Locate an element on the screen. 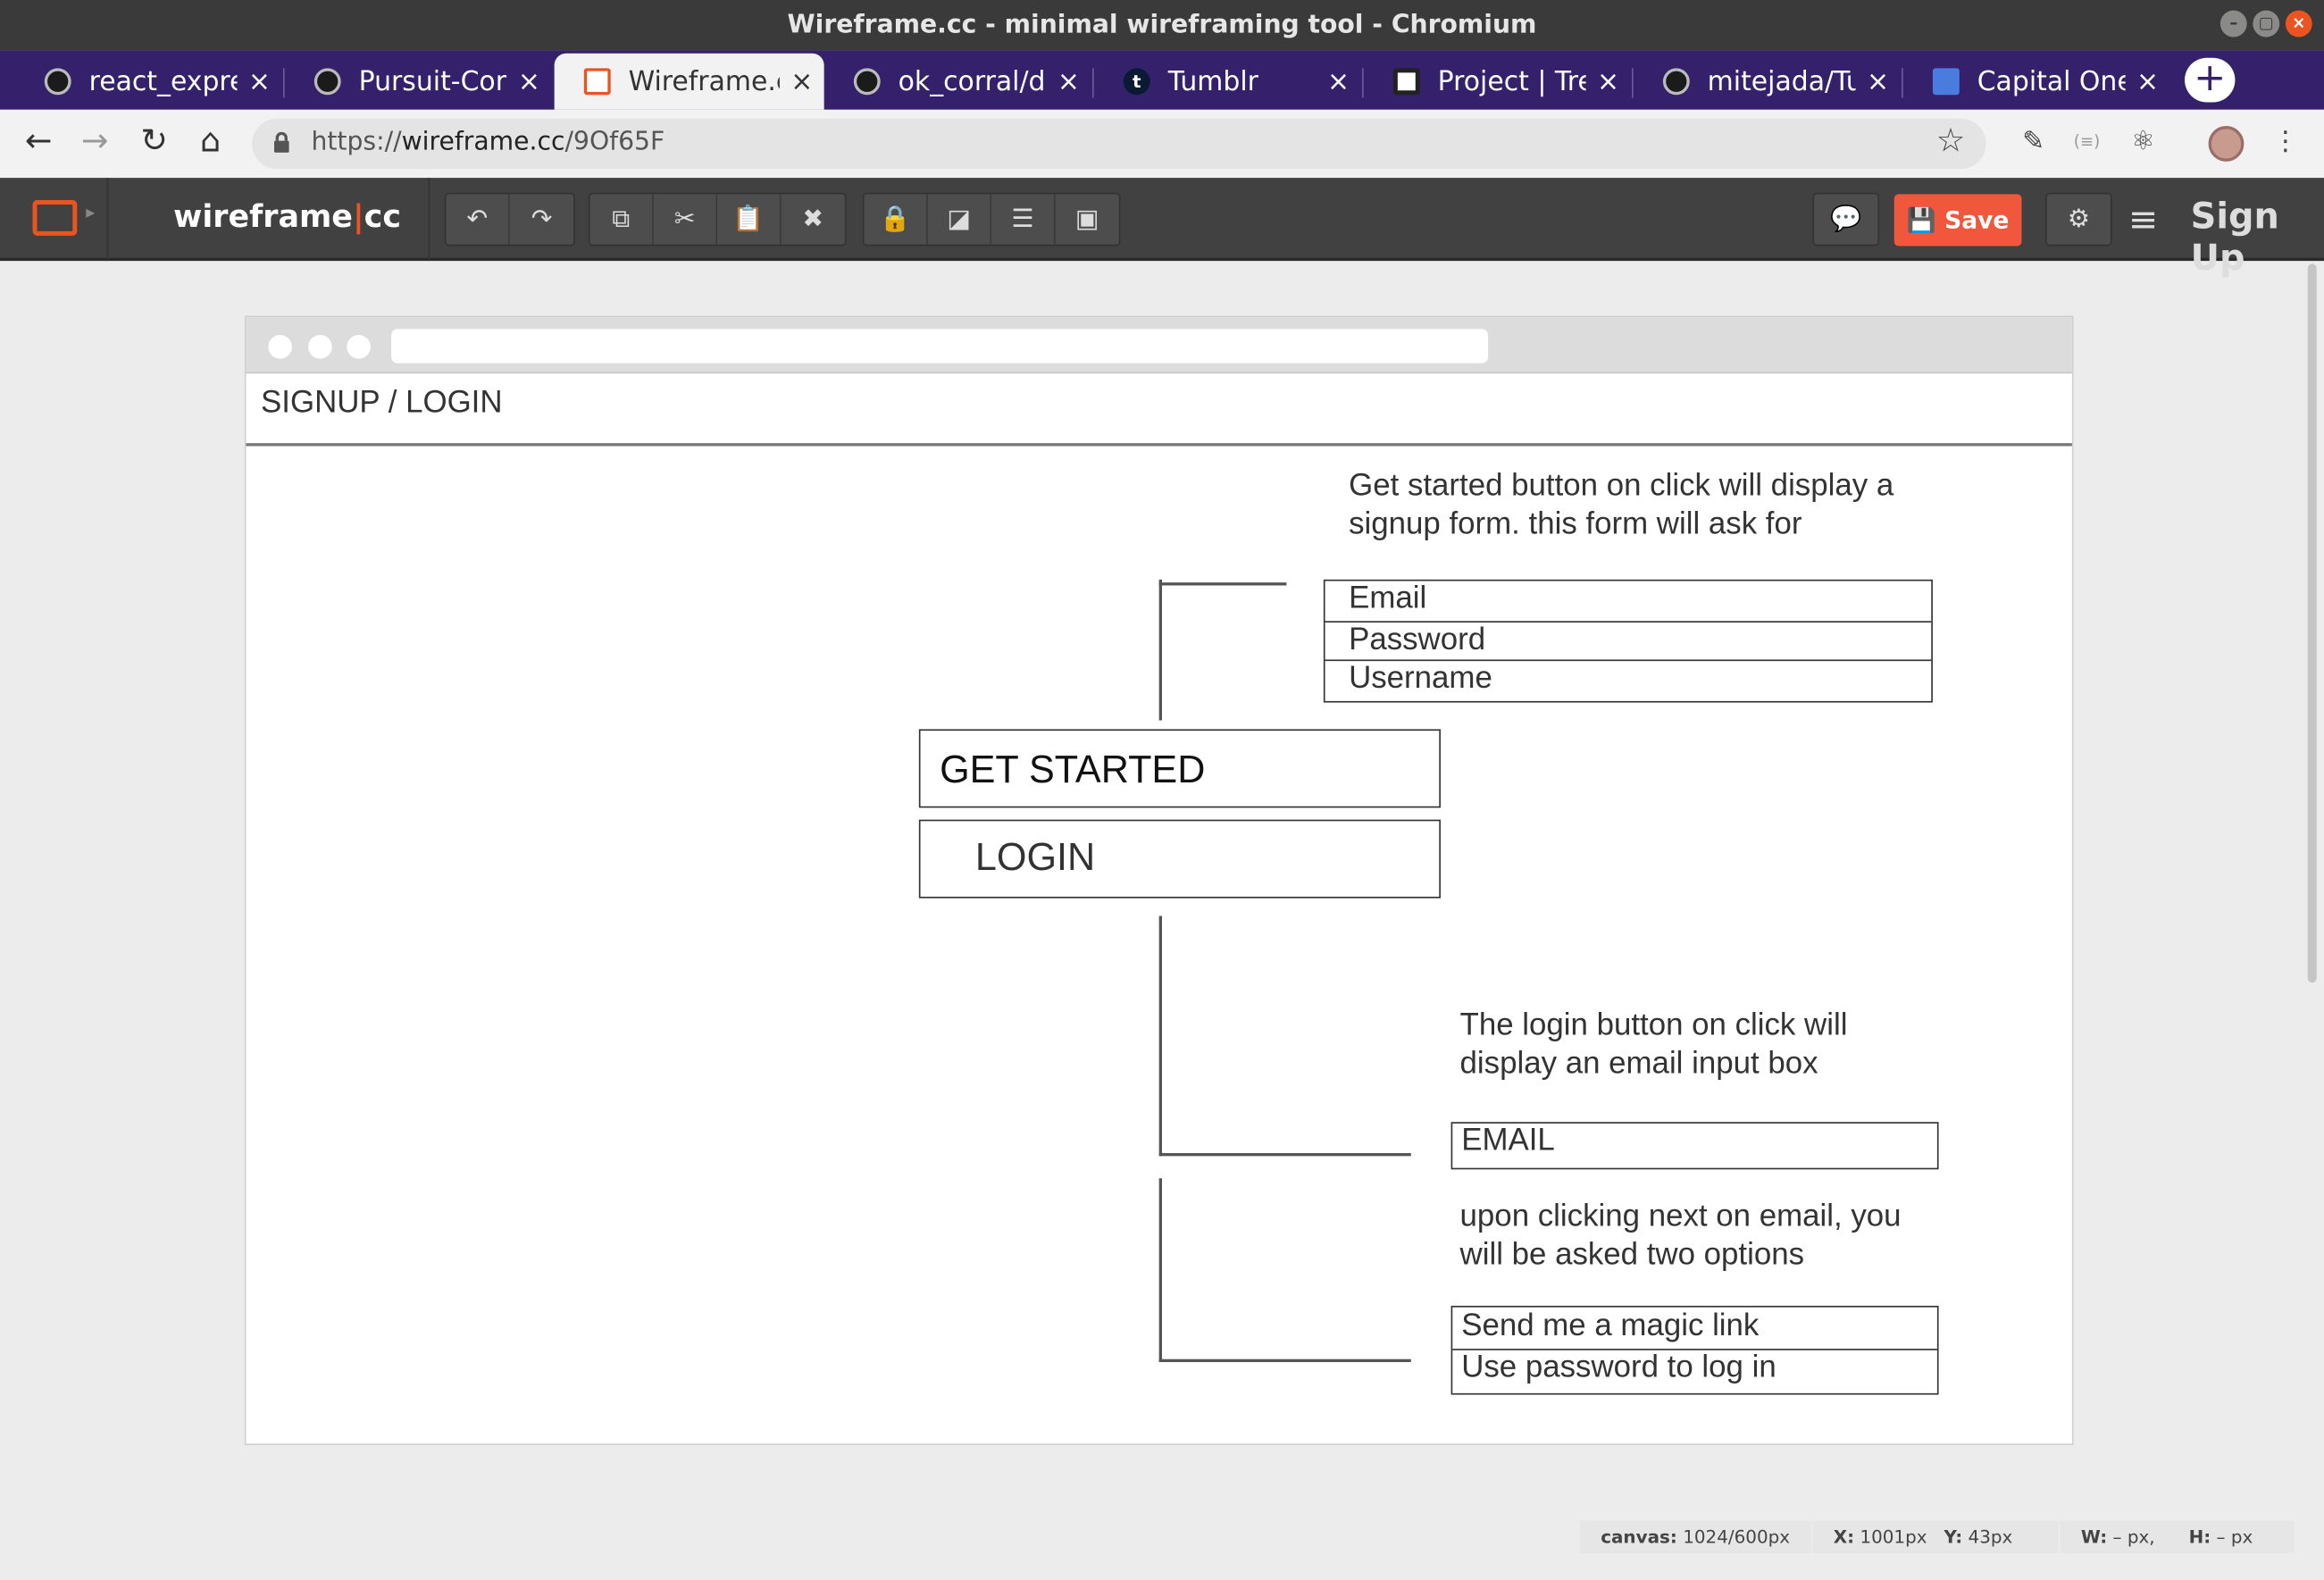 Image resolution: width=2324 pixels, height=1580 pixels. address-bar: https://wireframe.cc/9Of65F ☆ is located at coordinates (1119, 144).